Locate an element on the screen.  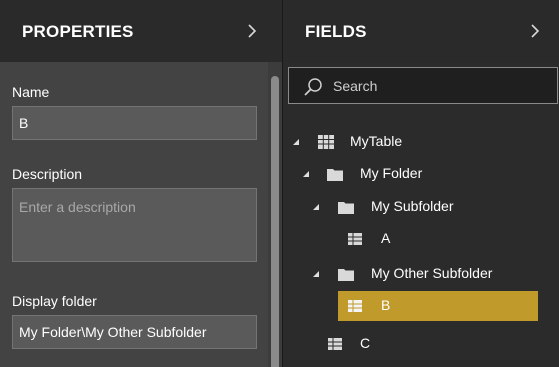
tree-item-label: B is located at coordinates (386, 305).